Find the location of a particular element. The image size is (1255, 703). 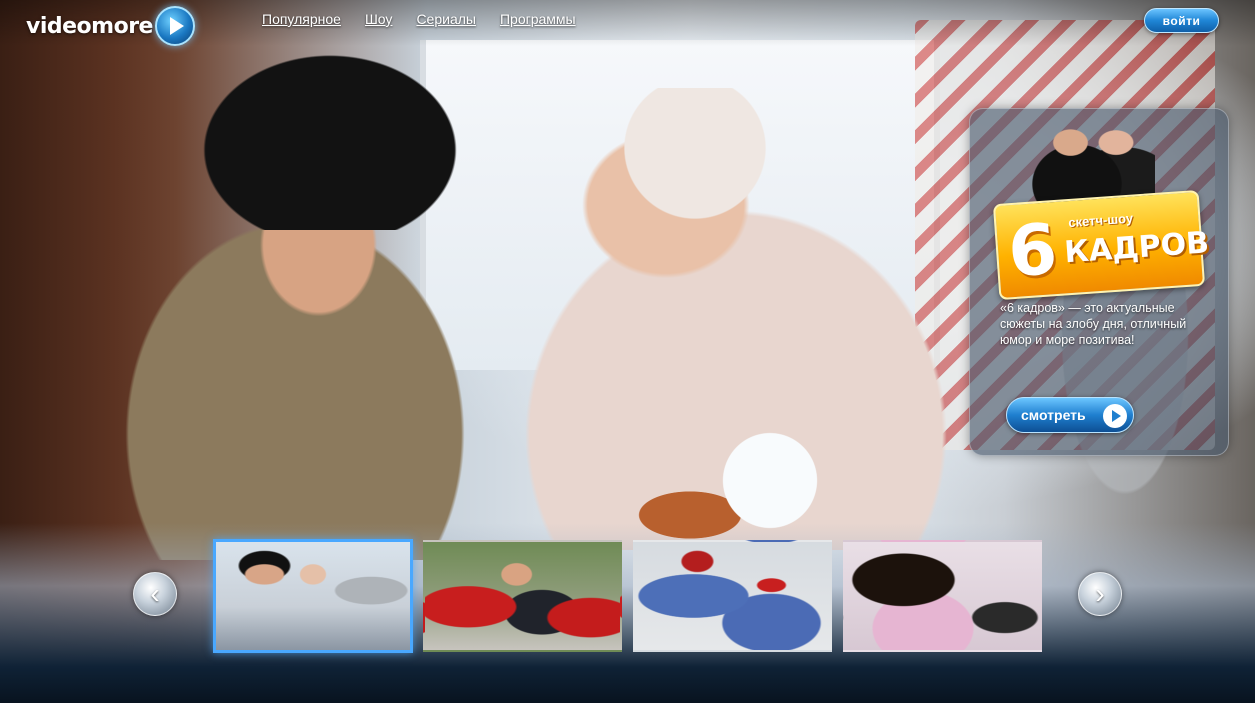

watch-button-label: смотреть is located at coordinates (1053, 415).